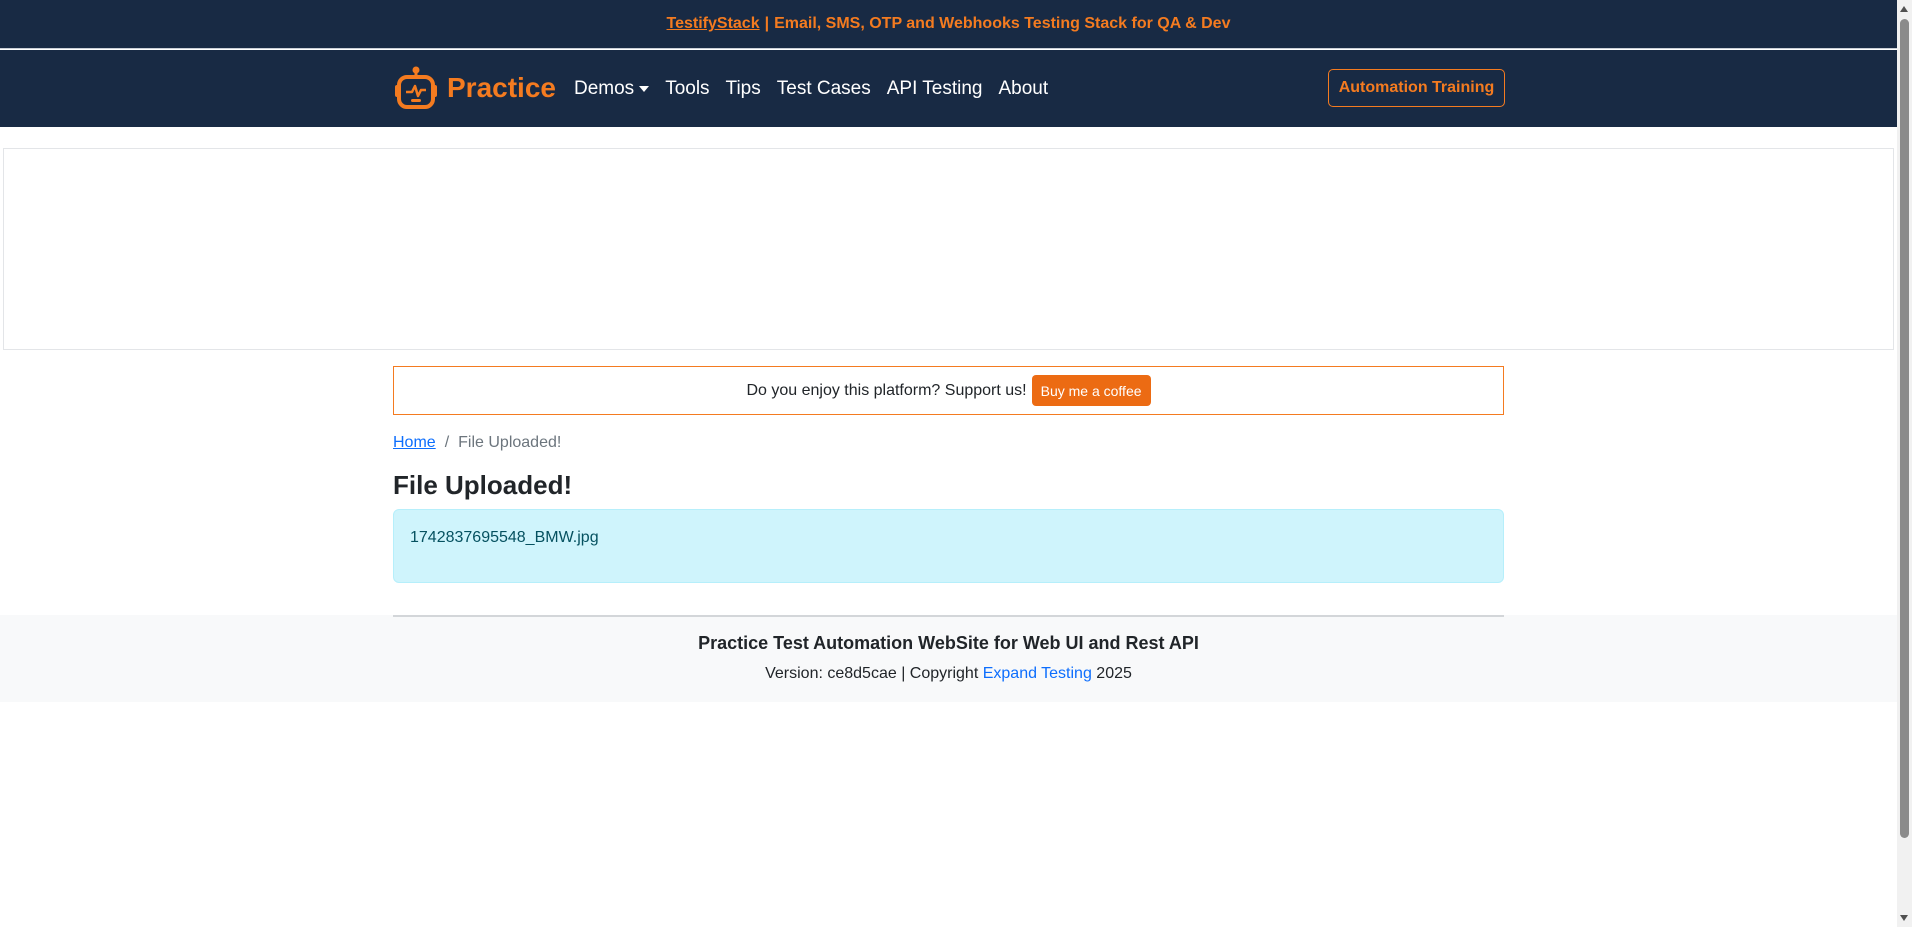  I want to click on vertical-scrollbar, so click(1904, 463).